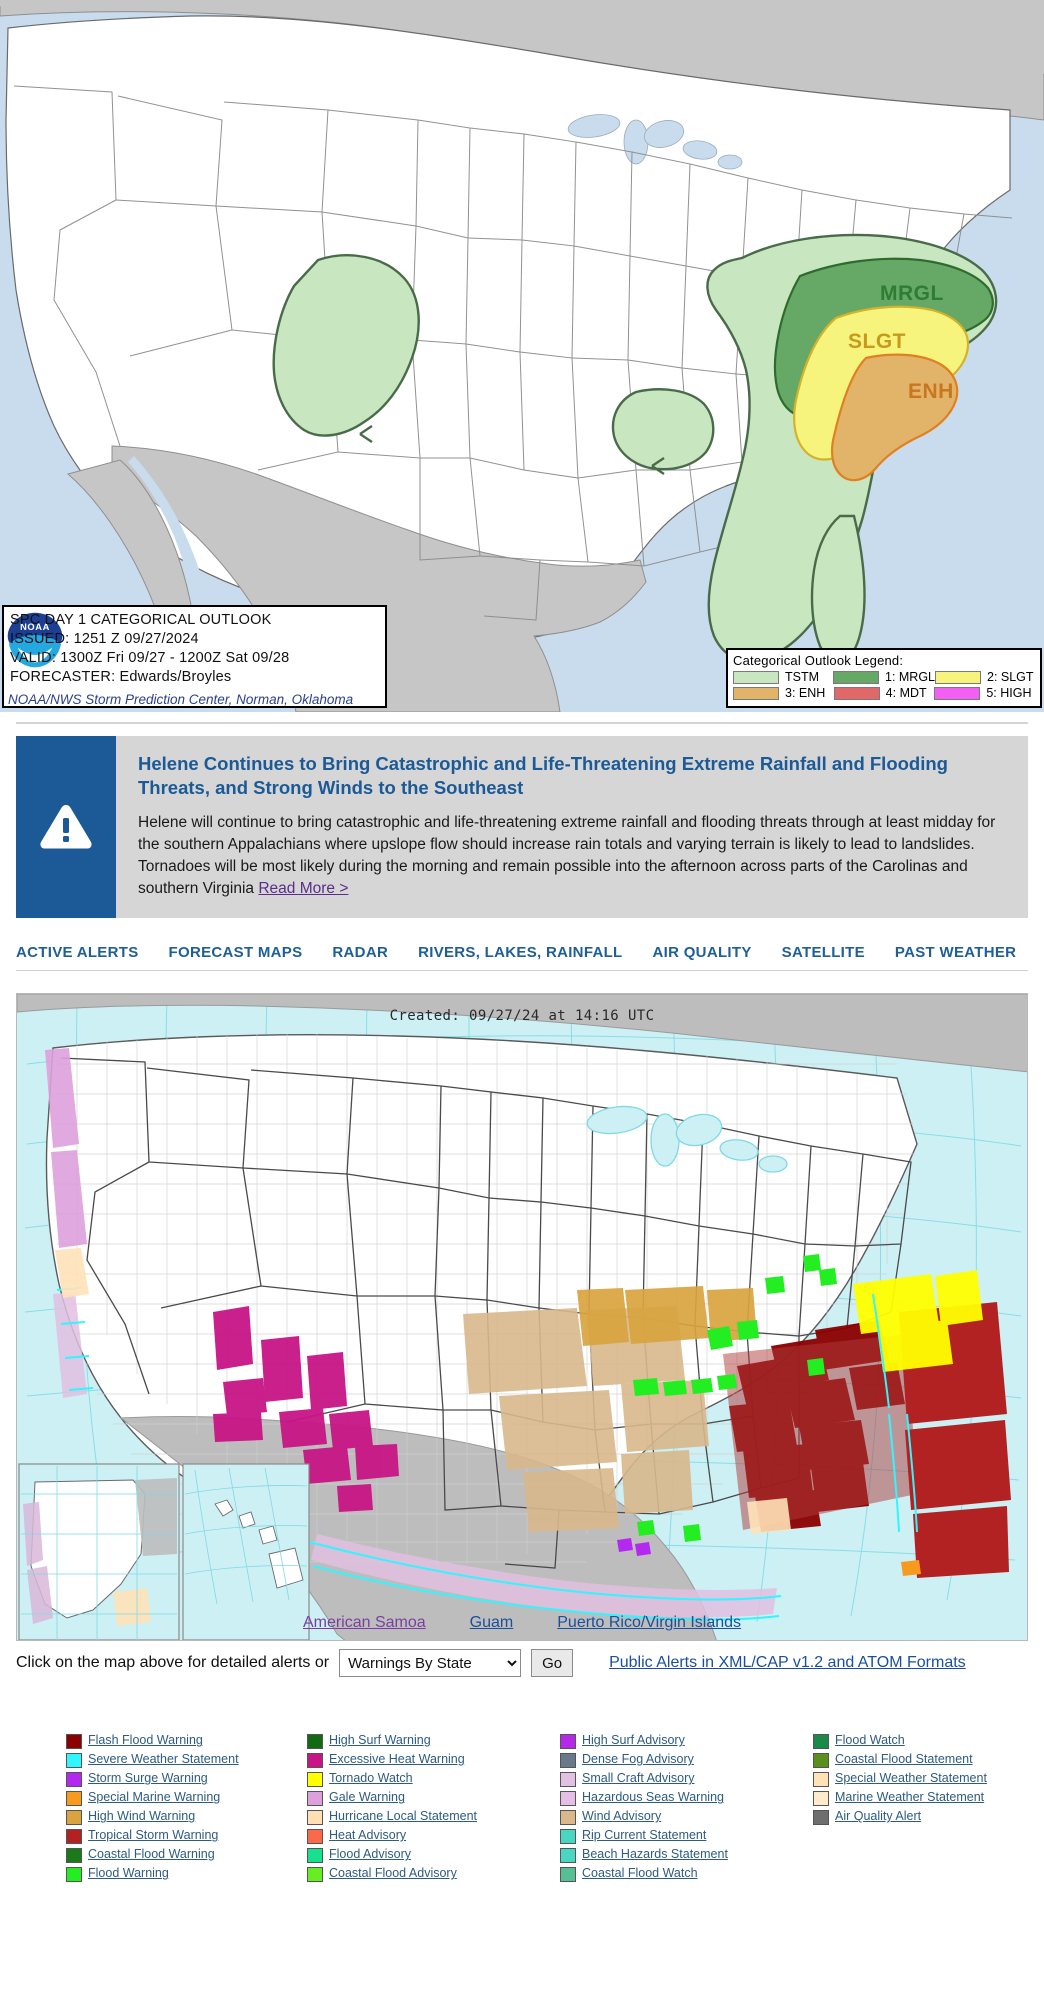 The height and width of the screenshot is (2000, 1044). I want to click on swatch-coastal-flood-advisory, so click(315, 1875).